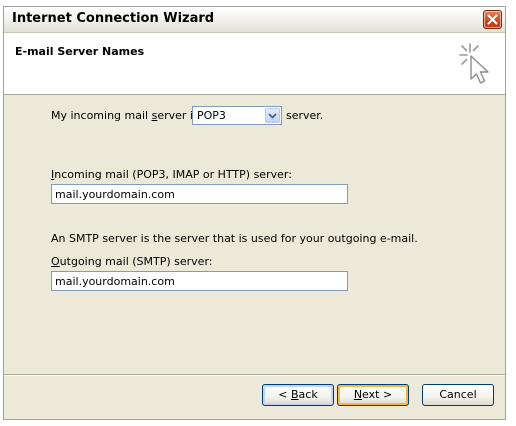 The height and width of the screenshot is (426, 516). I want to click on incoming-server-type-select: POP3, so click(237, 115).